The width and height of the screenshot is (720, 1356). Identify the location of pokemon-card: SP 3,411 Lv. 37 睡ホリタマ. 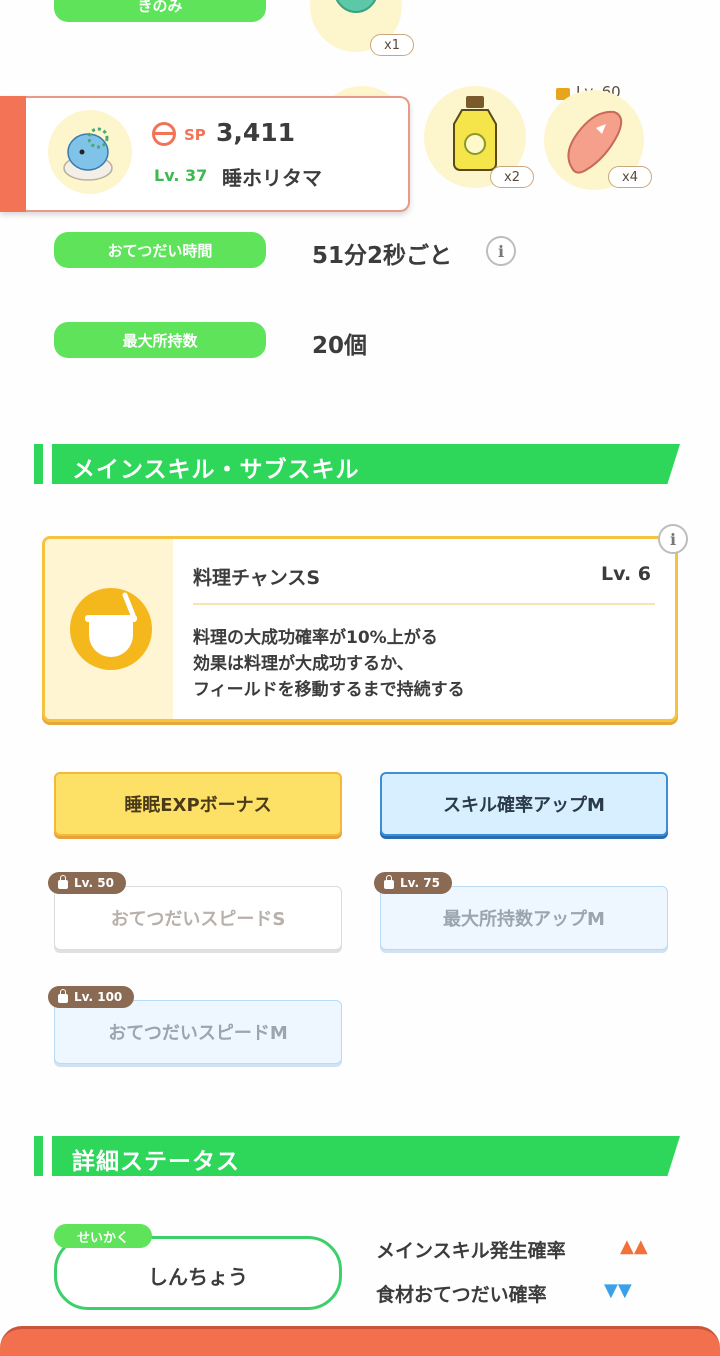
(205, 154).